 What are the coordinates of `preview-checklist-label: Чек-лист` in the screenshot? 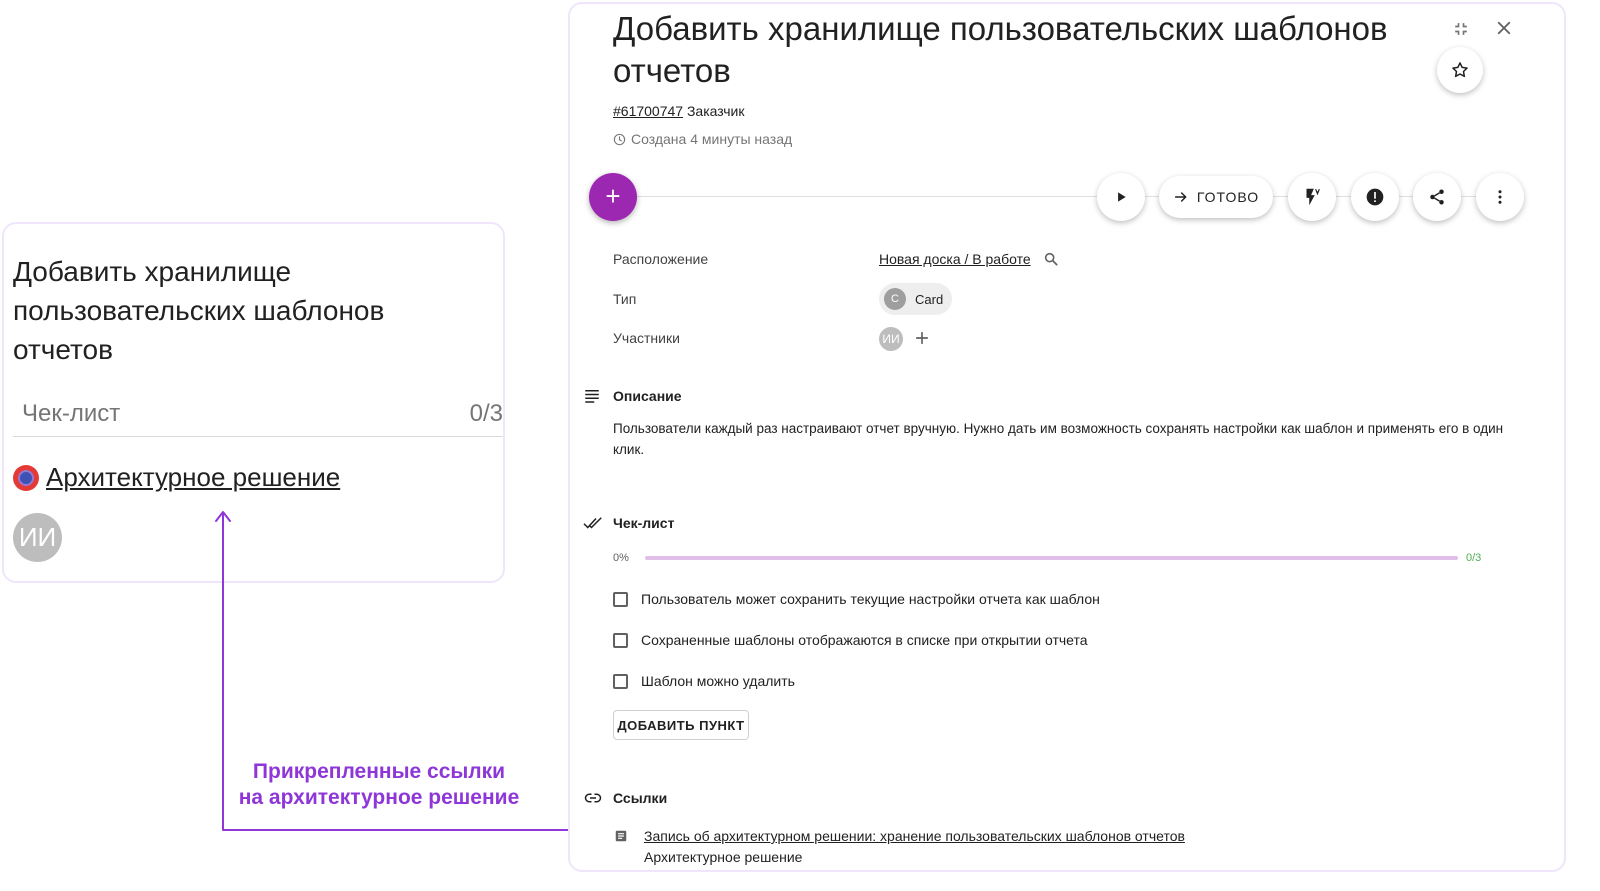 It's located at (71, 413).